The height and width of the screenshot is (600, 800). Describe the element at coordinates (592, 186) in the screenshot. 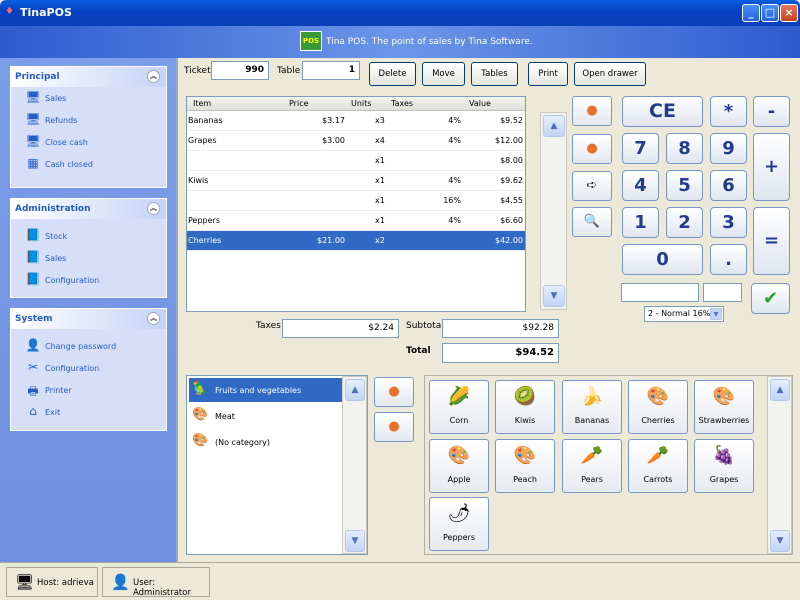

I see `edit-line-button: ➪` at that location.